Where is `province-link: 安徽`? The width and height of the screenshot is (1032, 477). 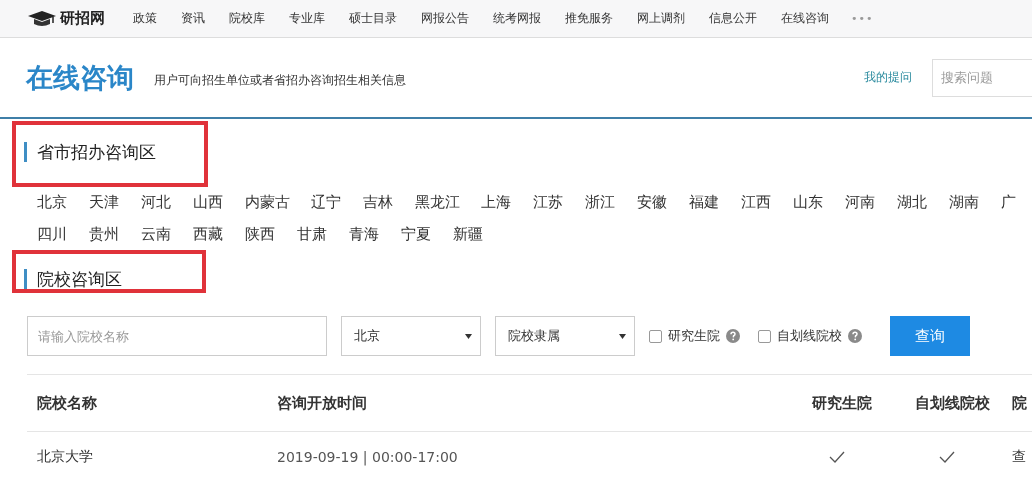
province-link: 安徽 is located at coordinates (653, 202).